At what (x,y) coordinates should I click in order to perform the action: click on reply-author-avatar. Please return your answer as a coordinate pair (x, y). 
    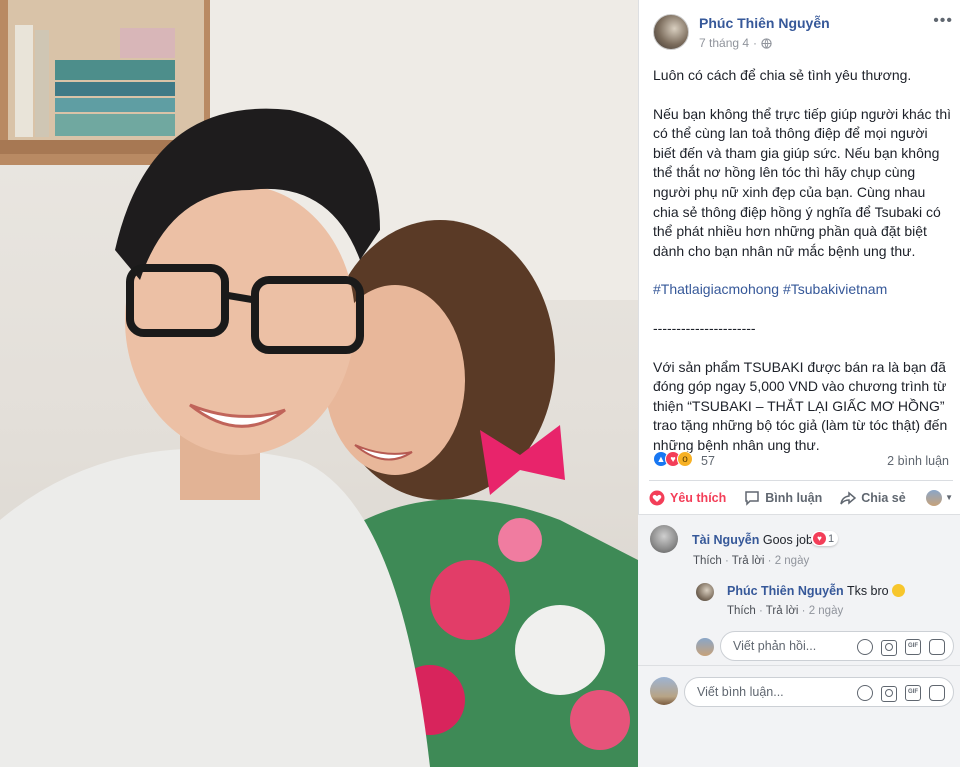
    Looking at the image, I should click on (705, 592).